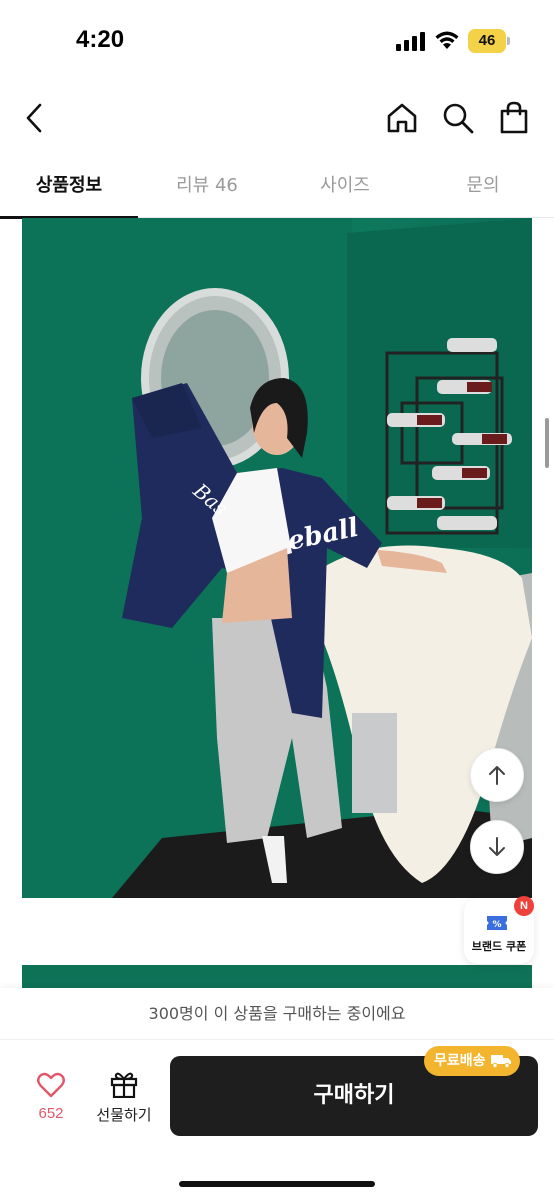 The image size is (554, 1200). I want to click on back-button, so click(34, 118).